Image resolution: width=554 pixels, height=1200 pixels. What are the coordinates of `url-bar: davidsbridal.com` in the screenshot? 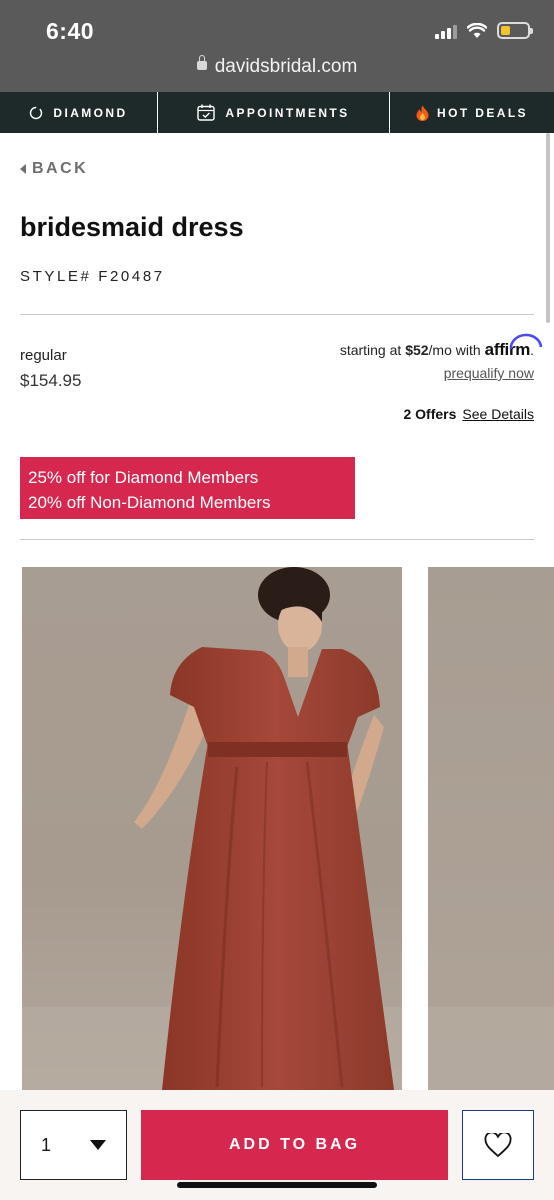 It's located at (277, 66).